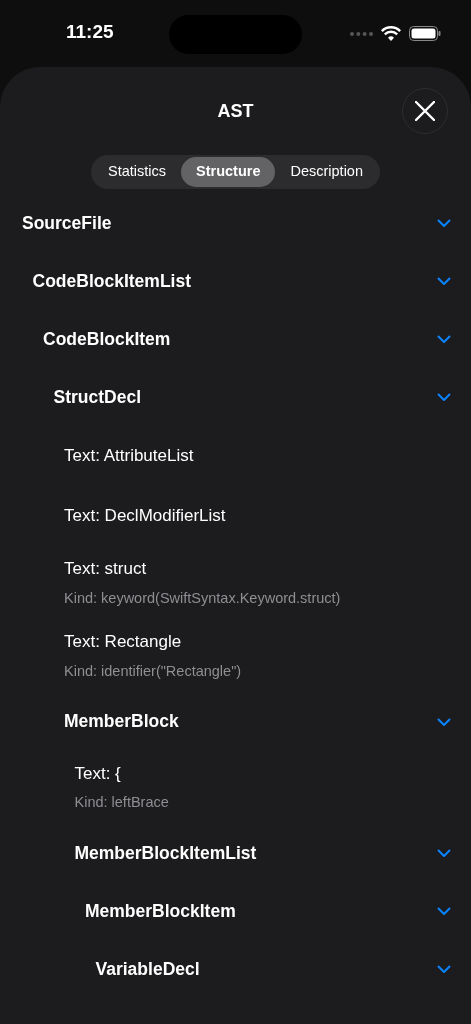 The height and width of the screenshot is (1024, 471). What do you see at coordinates (228, 172) in the screenshot?
I see `segment-tab: Structure` at bounding box center [228, 172].